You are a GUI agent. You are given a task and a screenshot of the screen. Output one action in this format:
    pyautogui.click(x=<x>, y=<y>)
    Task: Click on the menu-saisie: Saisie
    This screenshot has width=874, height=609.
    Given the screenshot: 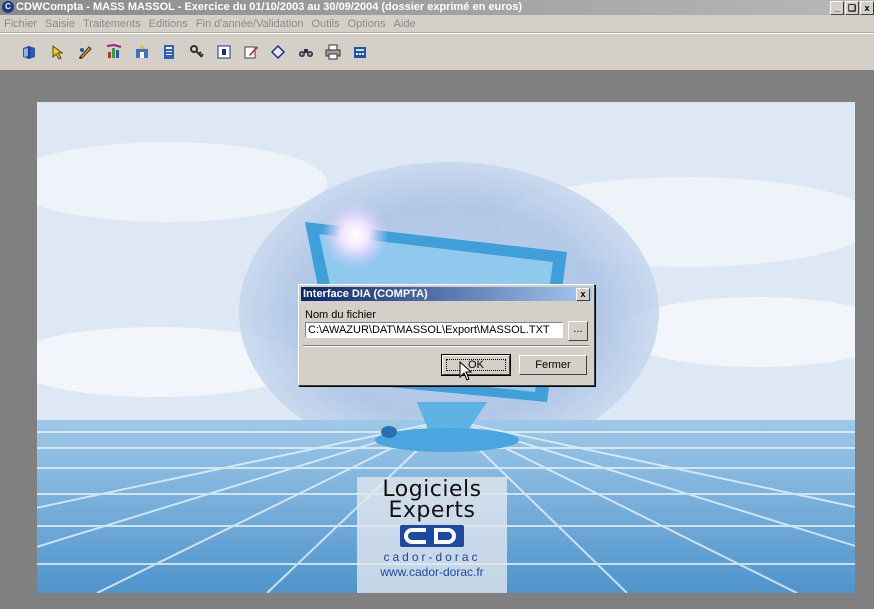 What is the action you would take?
    pyautogui.click(x=60, y=24)
    